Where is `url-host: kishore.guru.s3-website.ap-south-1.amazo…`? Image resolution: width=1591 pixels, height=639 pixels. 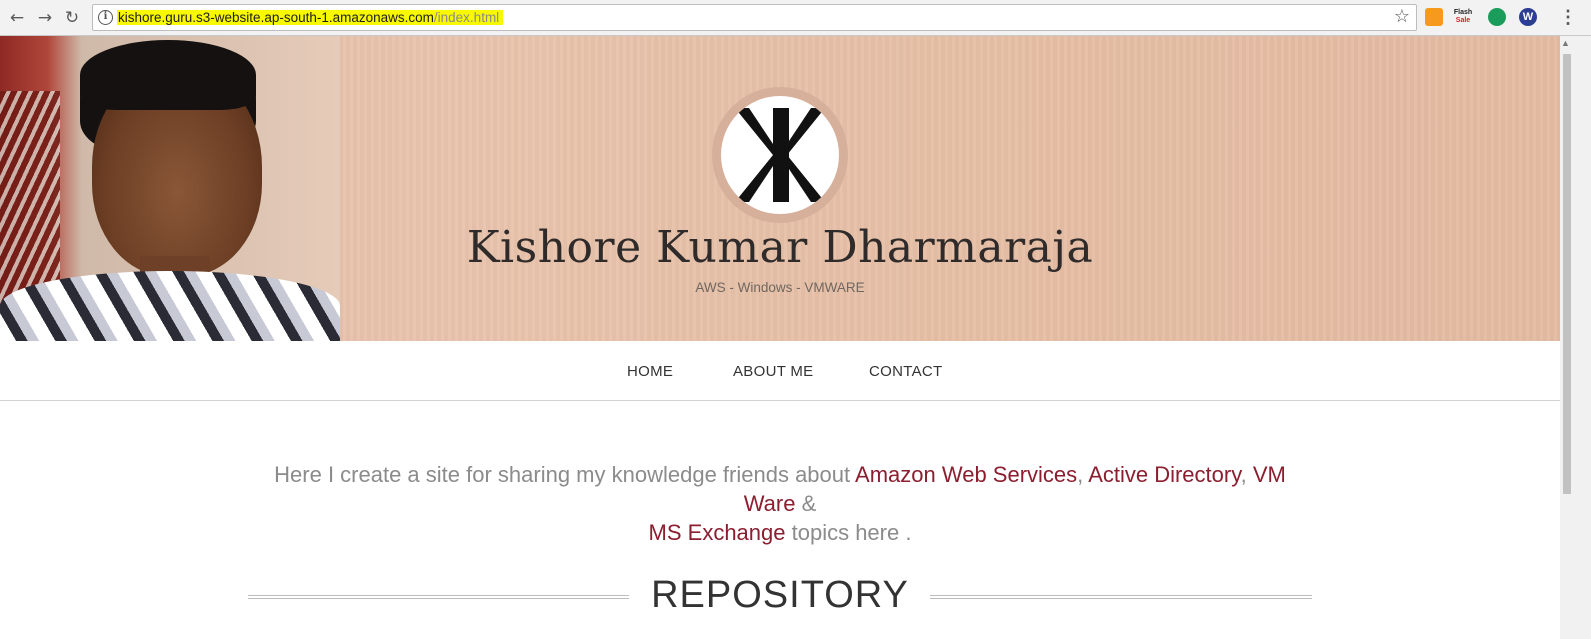
url-host: kishore.guru.s3-website.ap-south-1.amazo… is located at coordinates (275, 17).